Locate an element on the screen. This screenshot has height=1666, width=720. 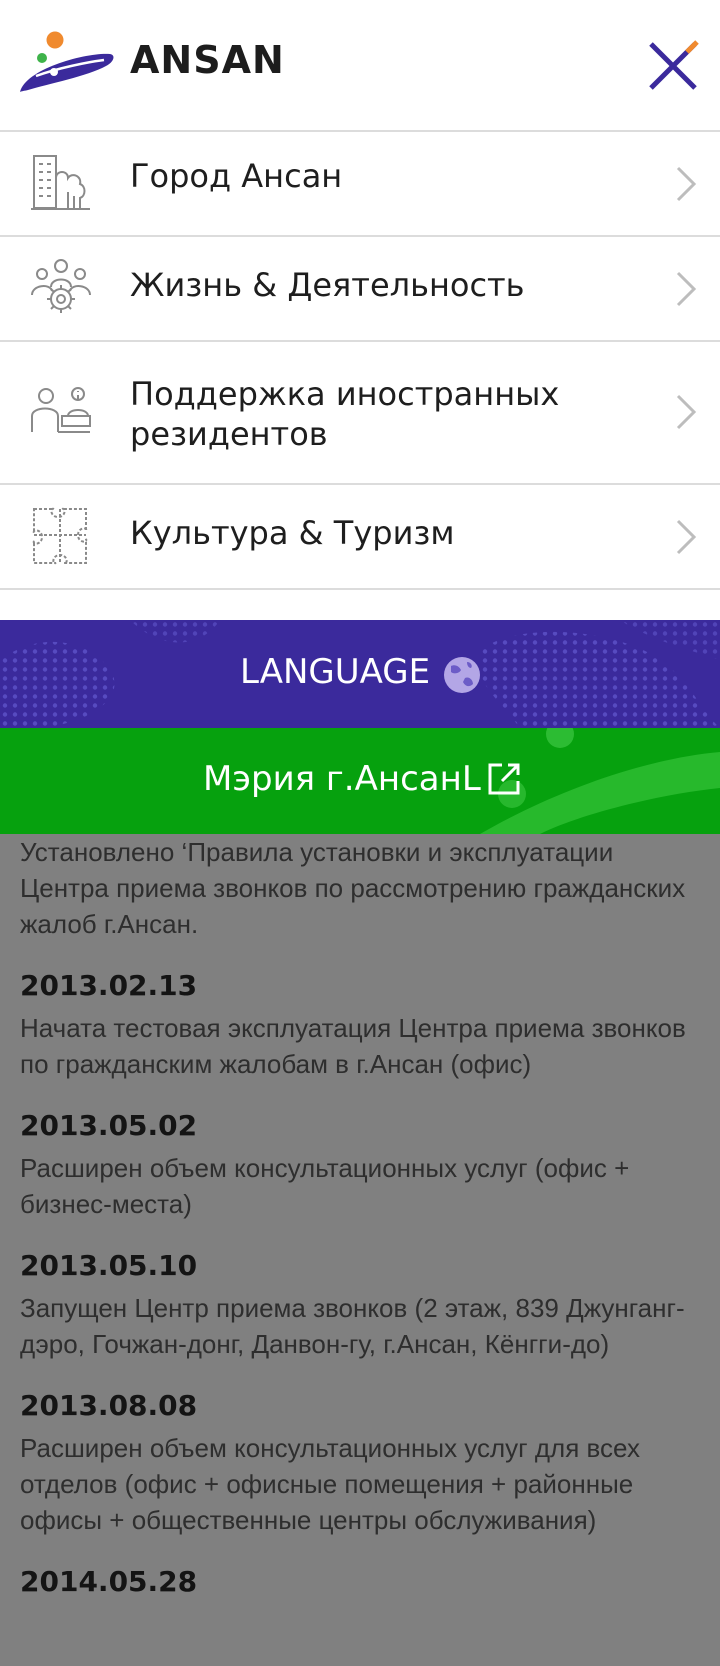
menu-item-label: Поддержка иностранных резидентов is located at coordinates (345, 414).